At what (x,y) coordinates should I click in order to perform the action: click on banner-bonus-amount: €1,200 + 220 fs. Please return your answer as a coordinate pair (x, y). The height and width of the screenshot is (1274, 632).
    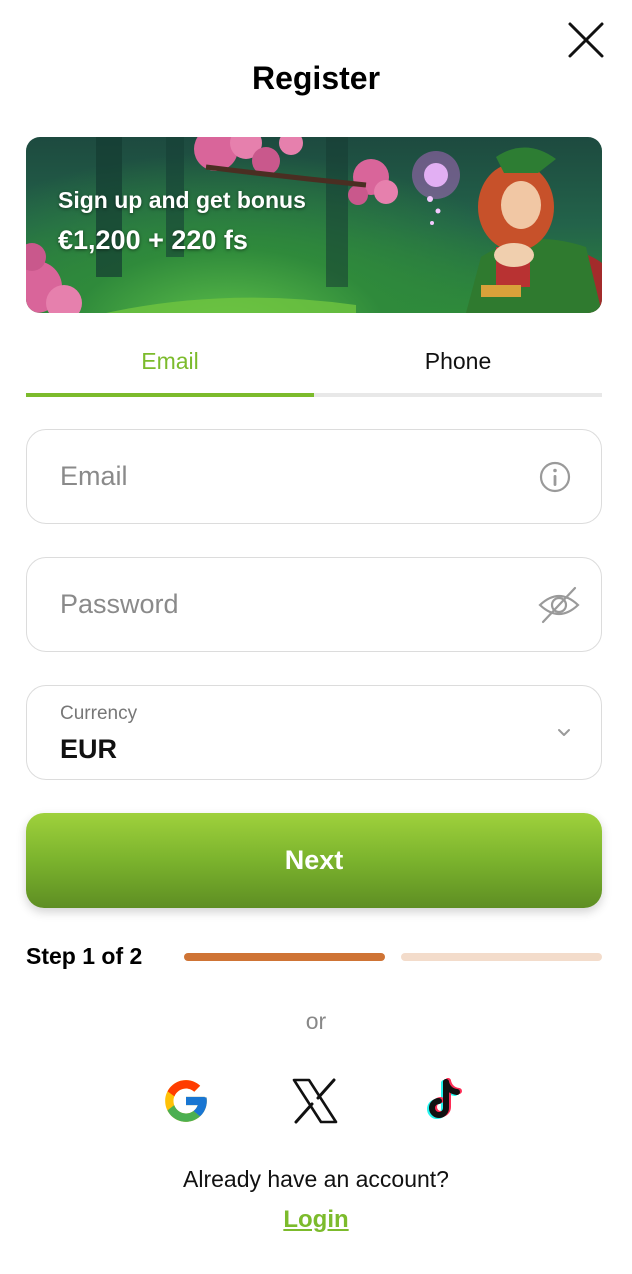
    Looking at the image, I should click on (153, 240).